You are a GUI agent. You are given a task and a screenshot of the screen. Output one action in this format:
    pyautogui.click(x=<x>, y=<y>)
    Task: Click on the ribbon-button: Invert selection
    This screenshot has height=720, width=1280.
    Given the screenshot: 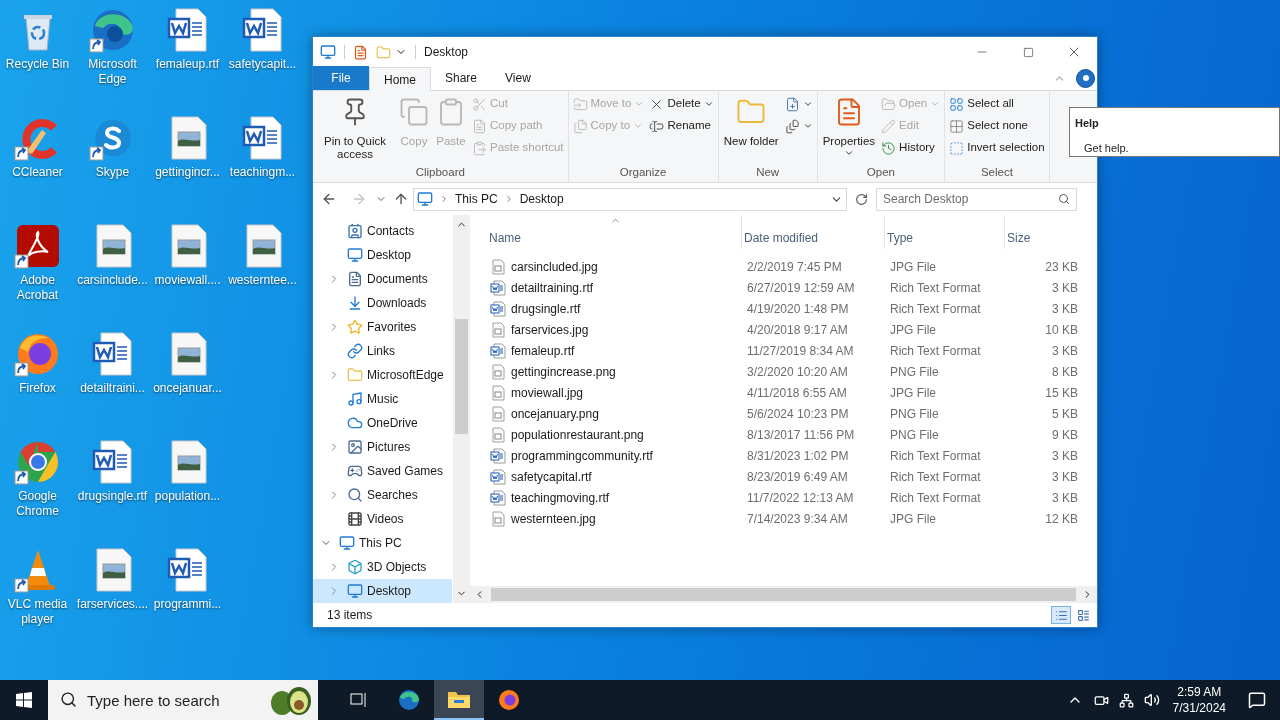 What is the action you would take?
    pyautogui.click(x=997, y=148)
    